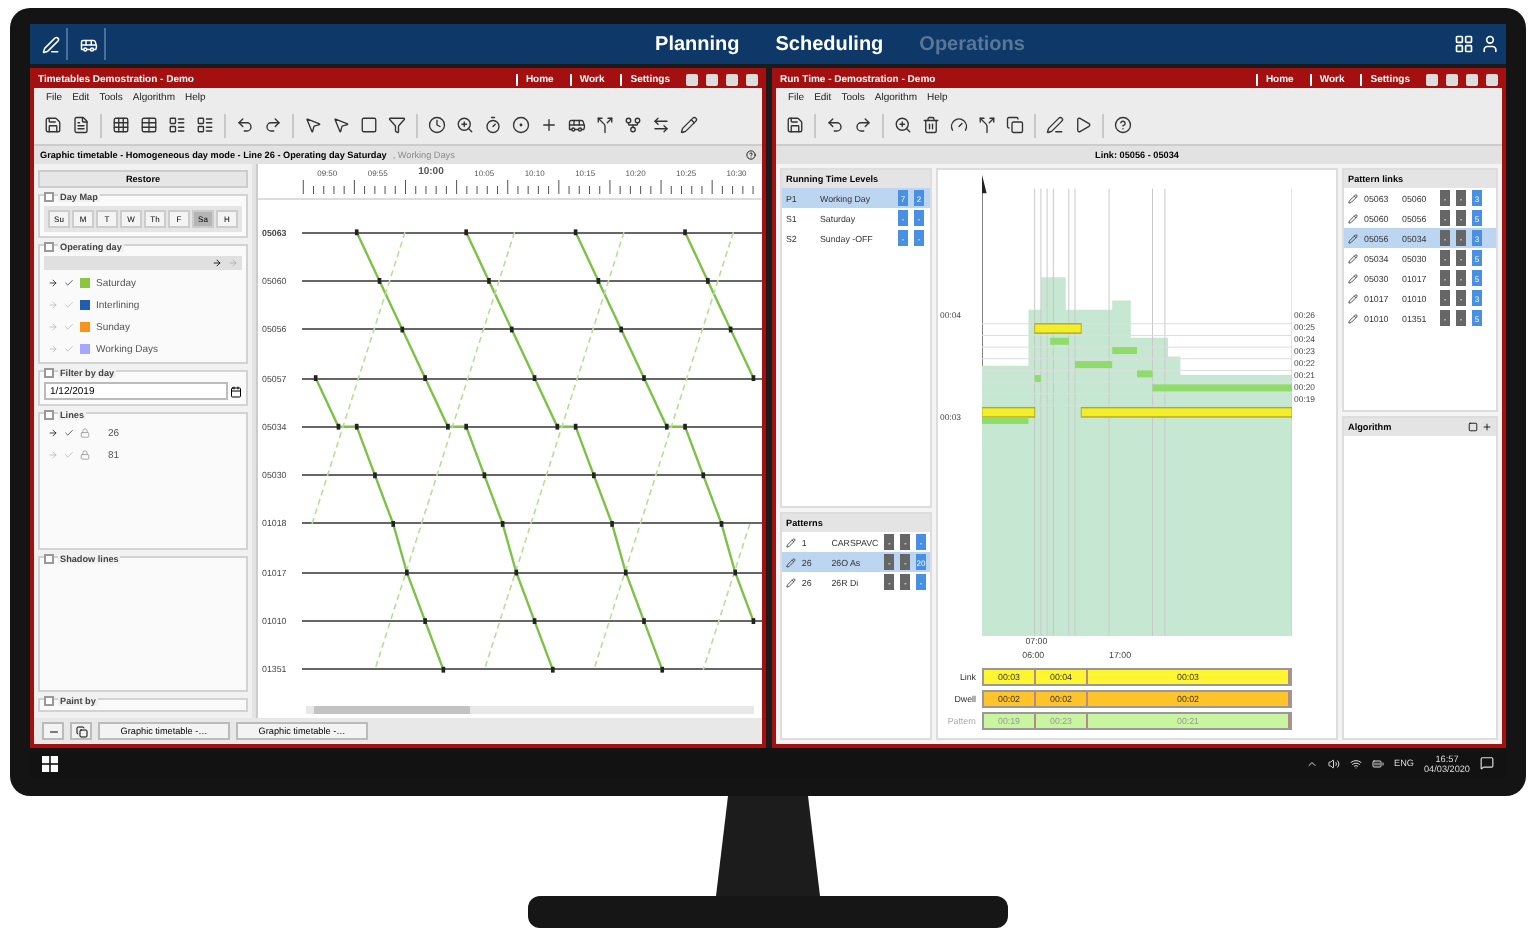 Image resolution: width=1536 pixels, height=952 pixels. What do you see at coordinates (1083, 125) in the screenshot?
I see `play-icon` at bounding box center [1083, 125].